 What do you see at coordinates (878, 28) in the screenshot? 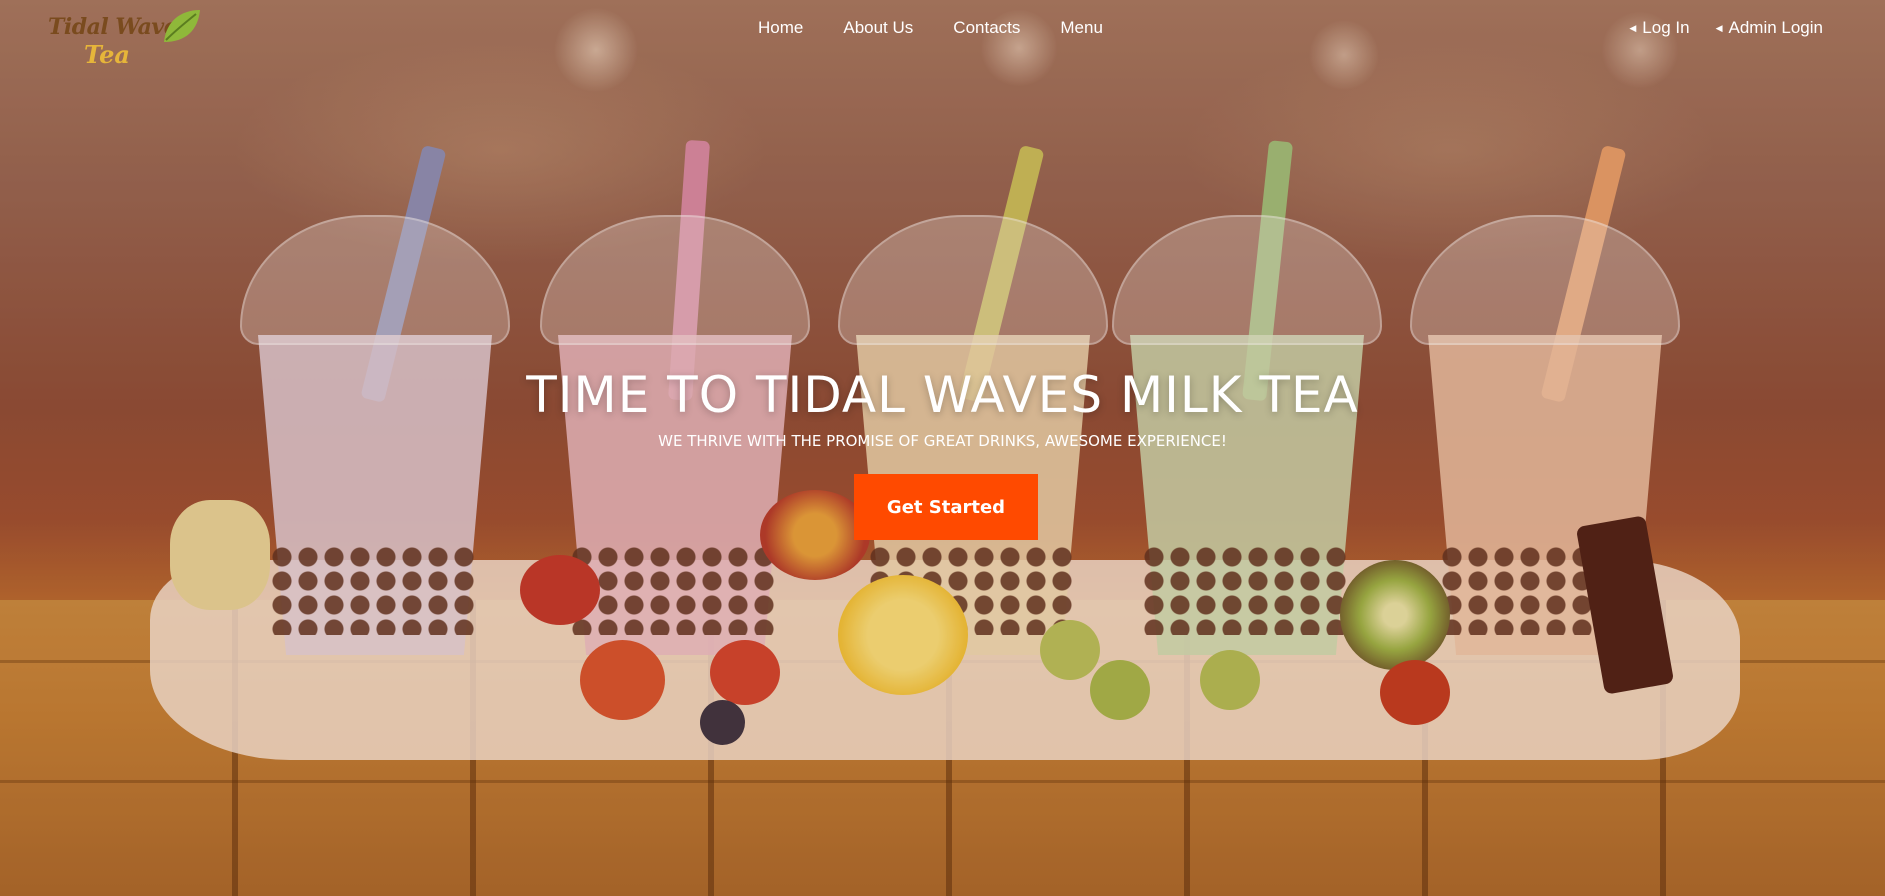
I see `nav-about-us-link: About Us` at bounding box center [878, 28].